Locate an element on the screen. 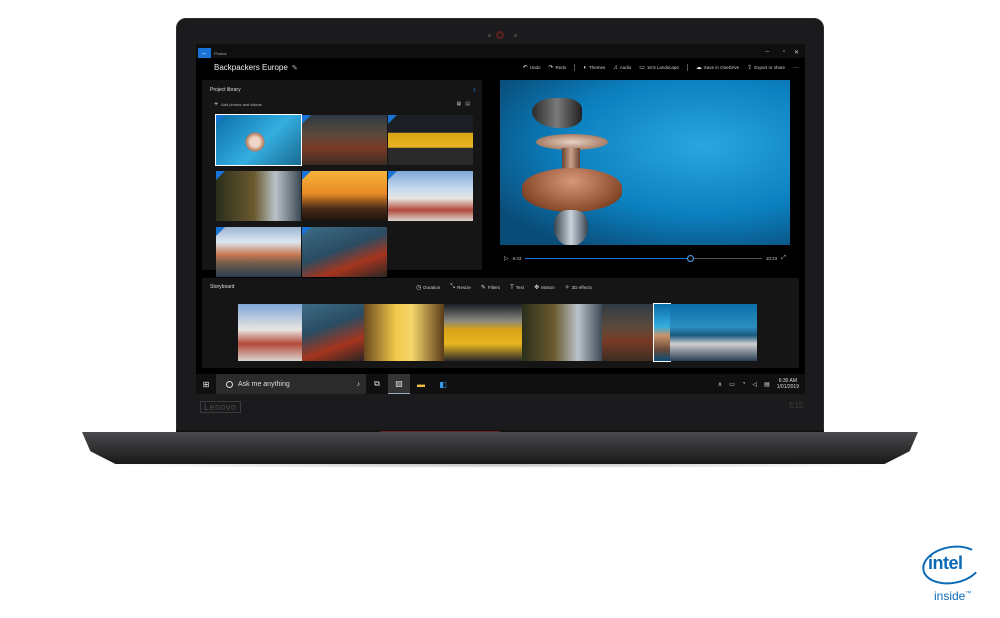 The width and height of the screenshot is (1000, 618). filter-icon: ✎ is located at coordinates (483, 288).